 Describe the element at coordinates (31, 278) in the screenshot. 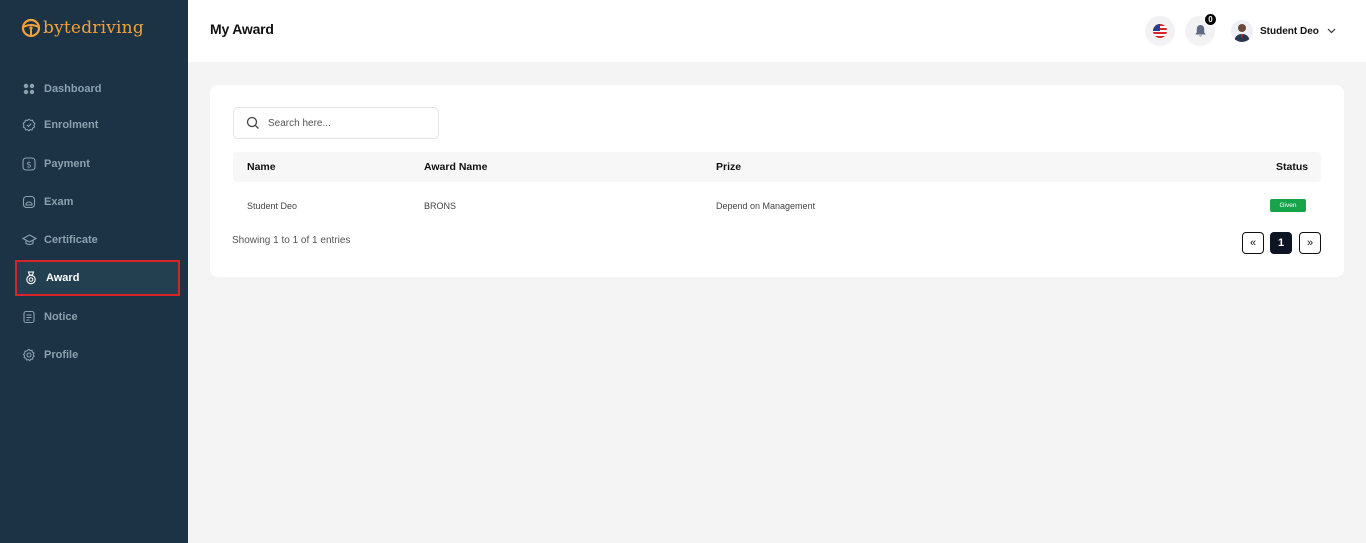

I see `award-icon` at that location.